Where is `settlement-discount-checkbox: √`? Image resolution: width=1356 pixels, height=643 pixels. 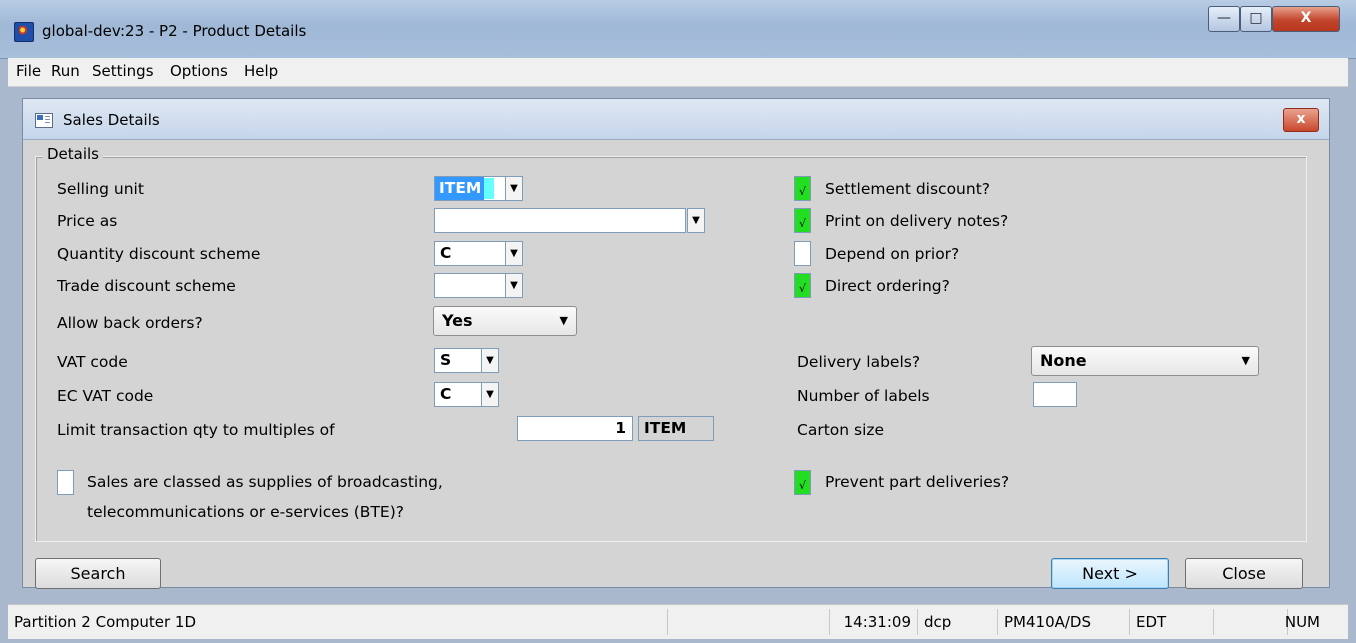
settlement-discount-checkbox: √ is located at coordinates (802, 188).